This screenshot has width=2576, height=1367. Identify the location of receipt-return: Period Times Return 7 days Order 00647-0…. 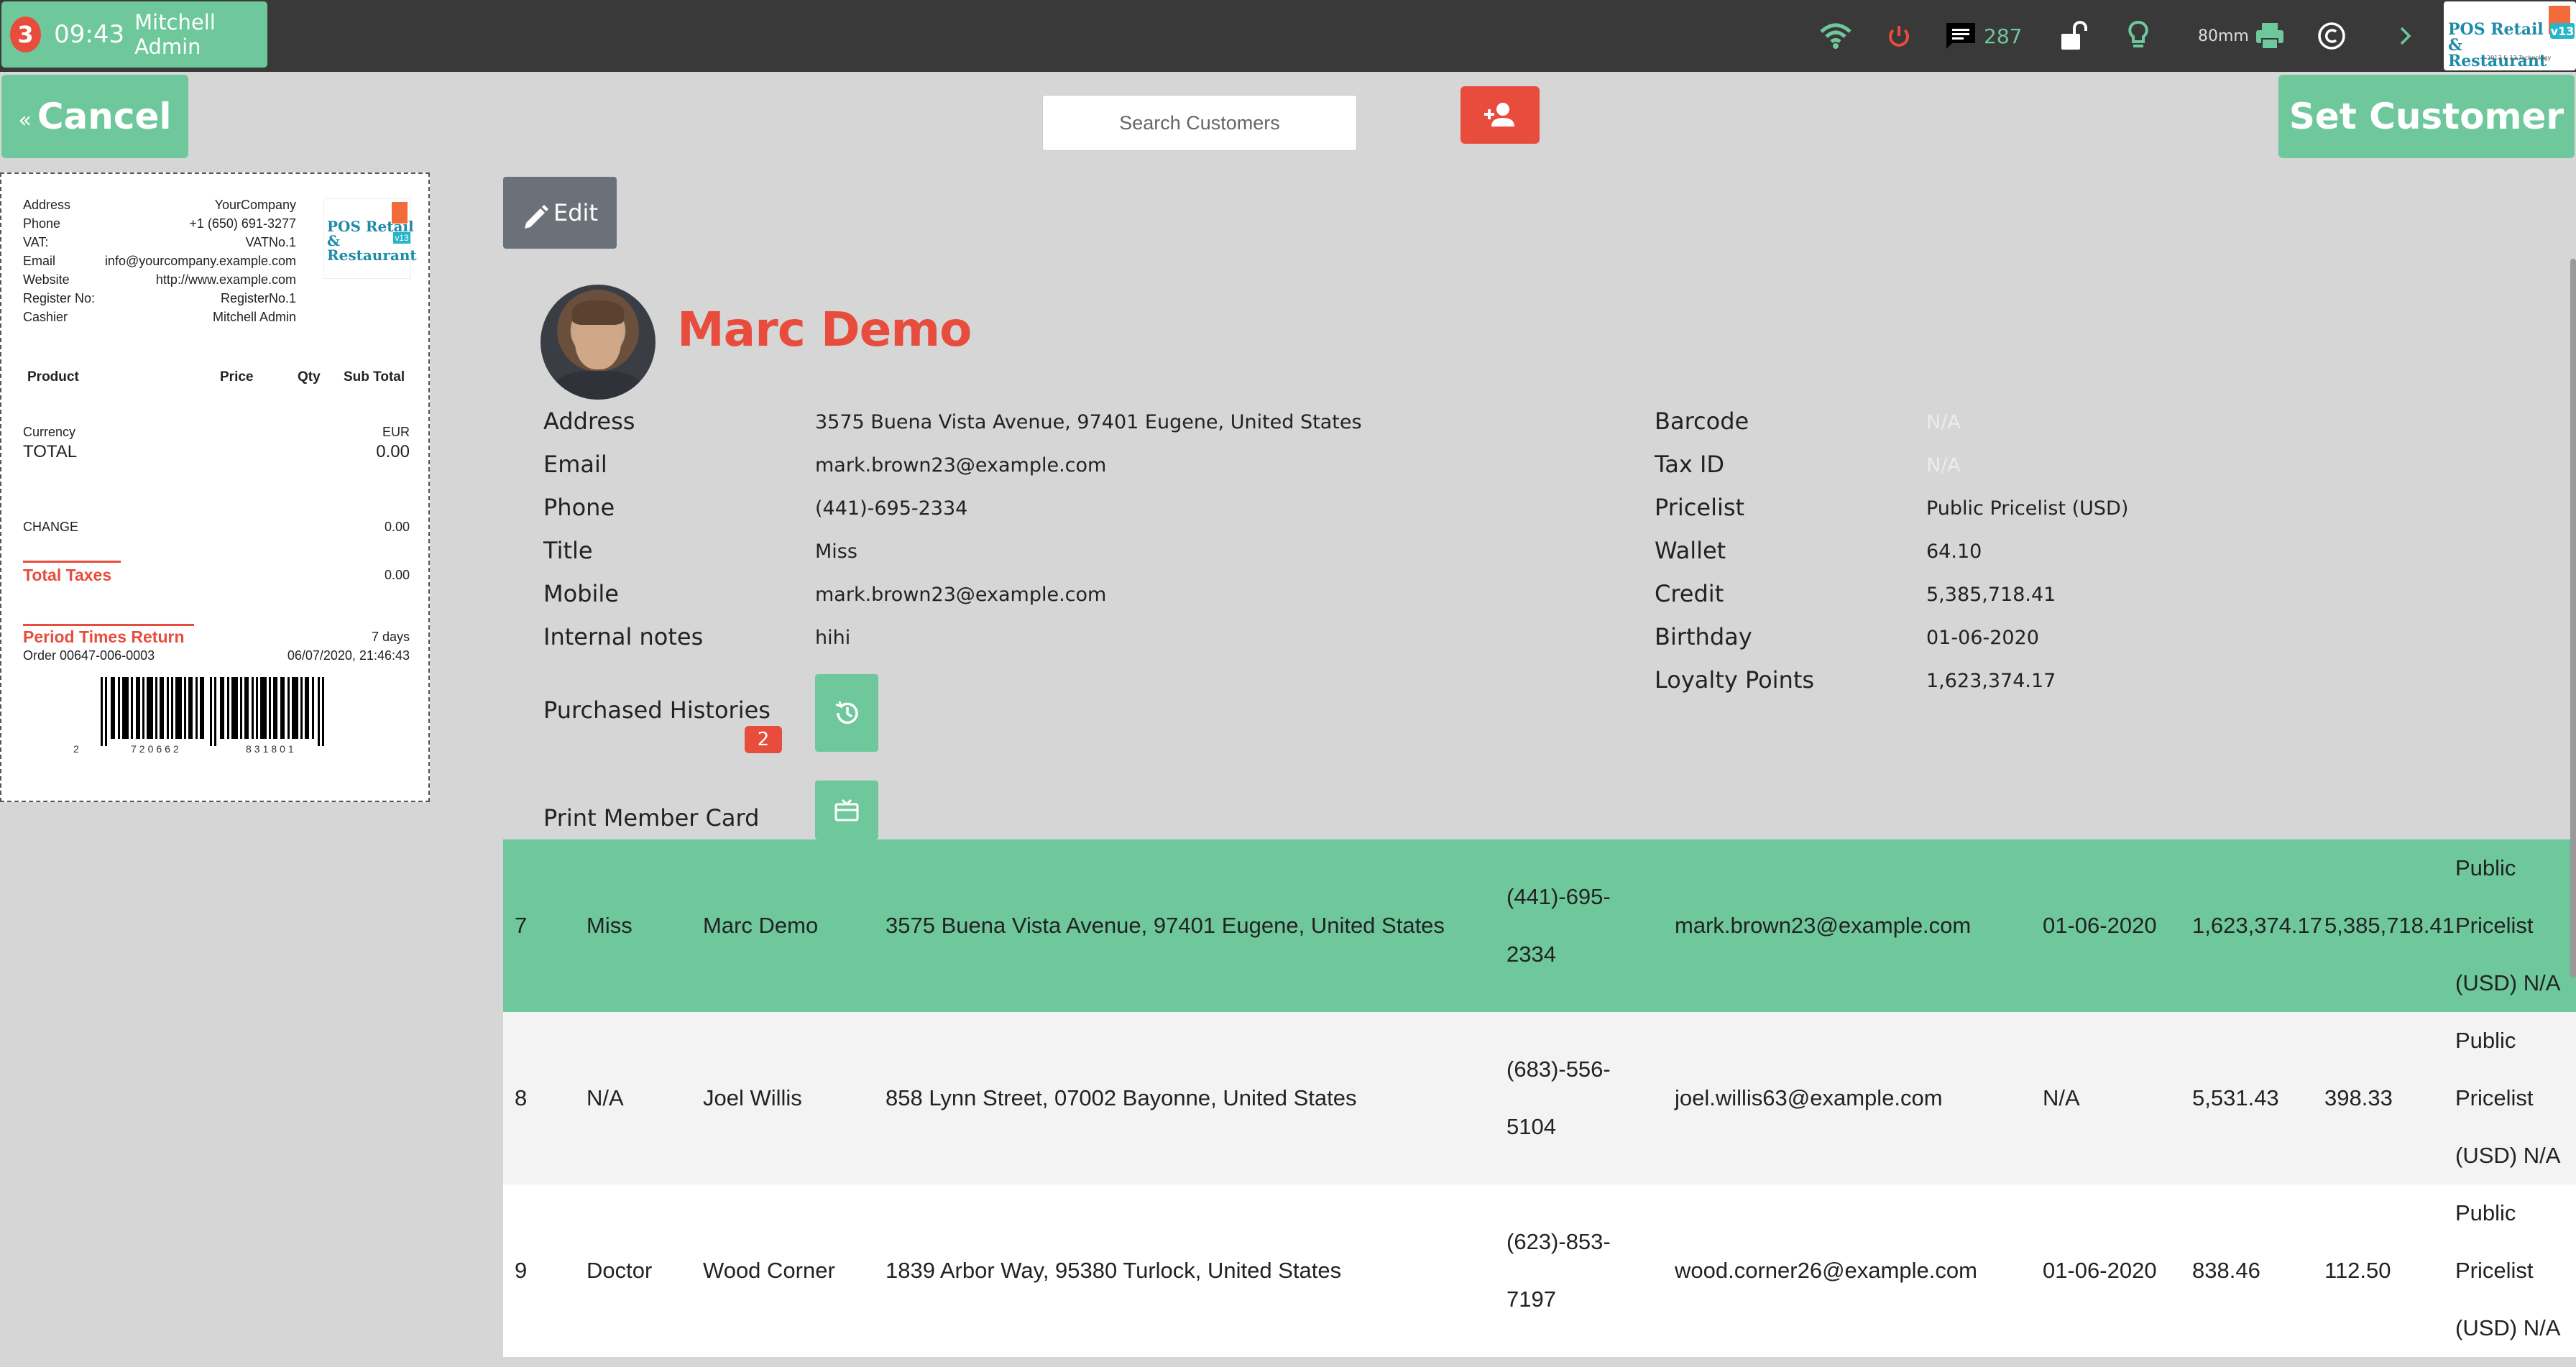
(216, 644).